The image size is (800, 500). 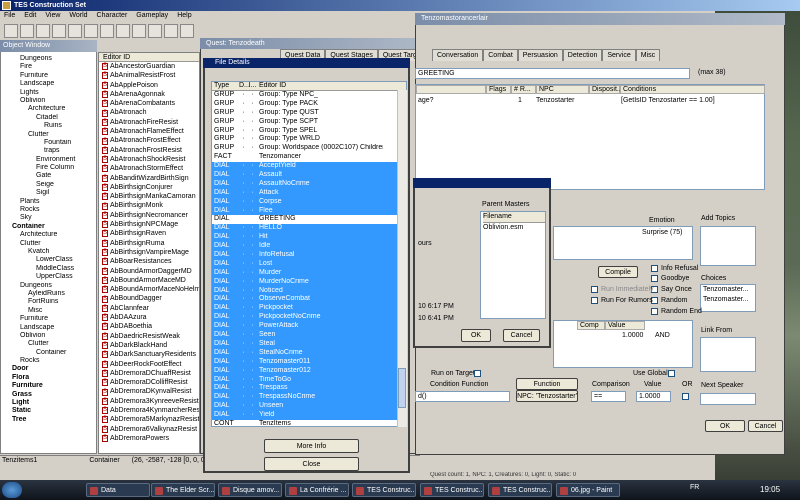 I want to click on tree-node: Environment, so click(x=50, y=160).